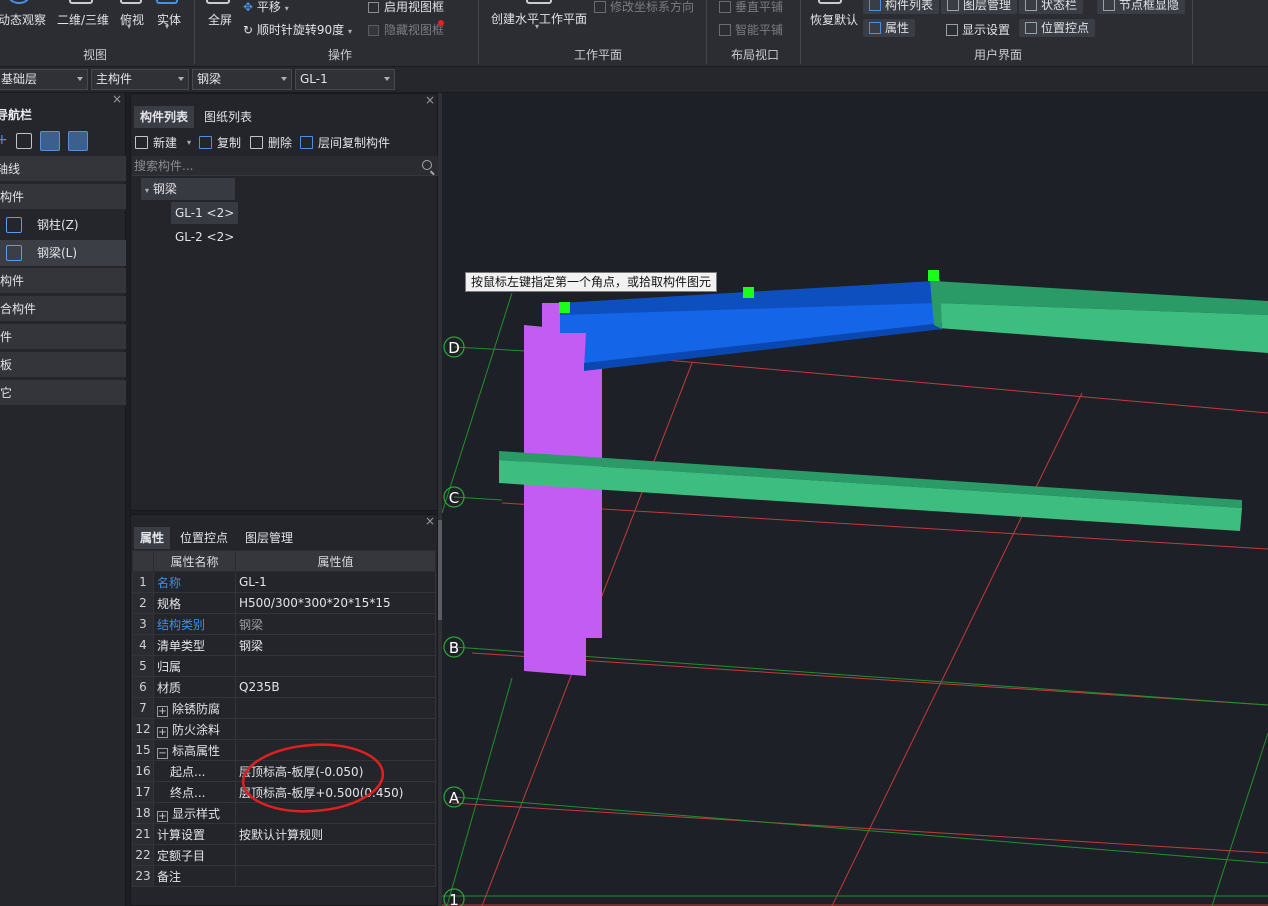 The image size is (1268, 906). I want to click on grid-line, so click(478, 498).